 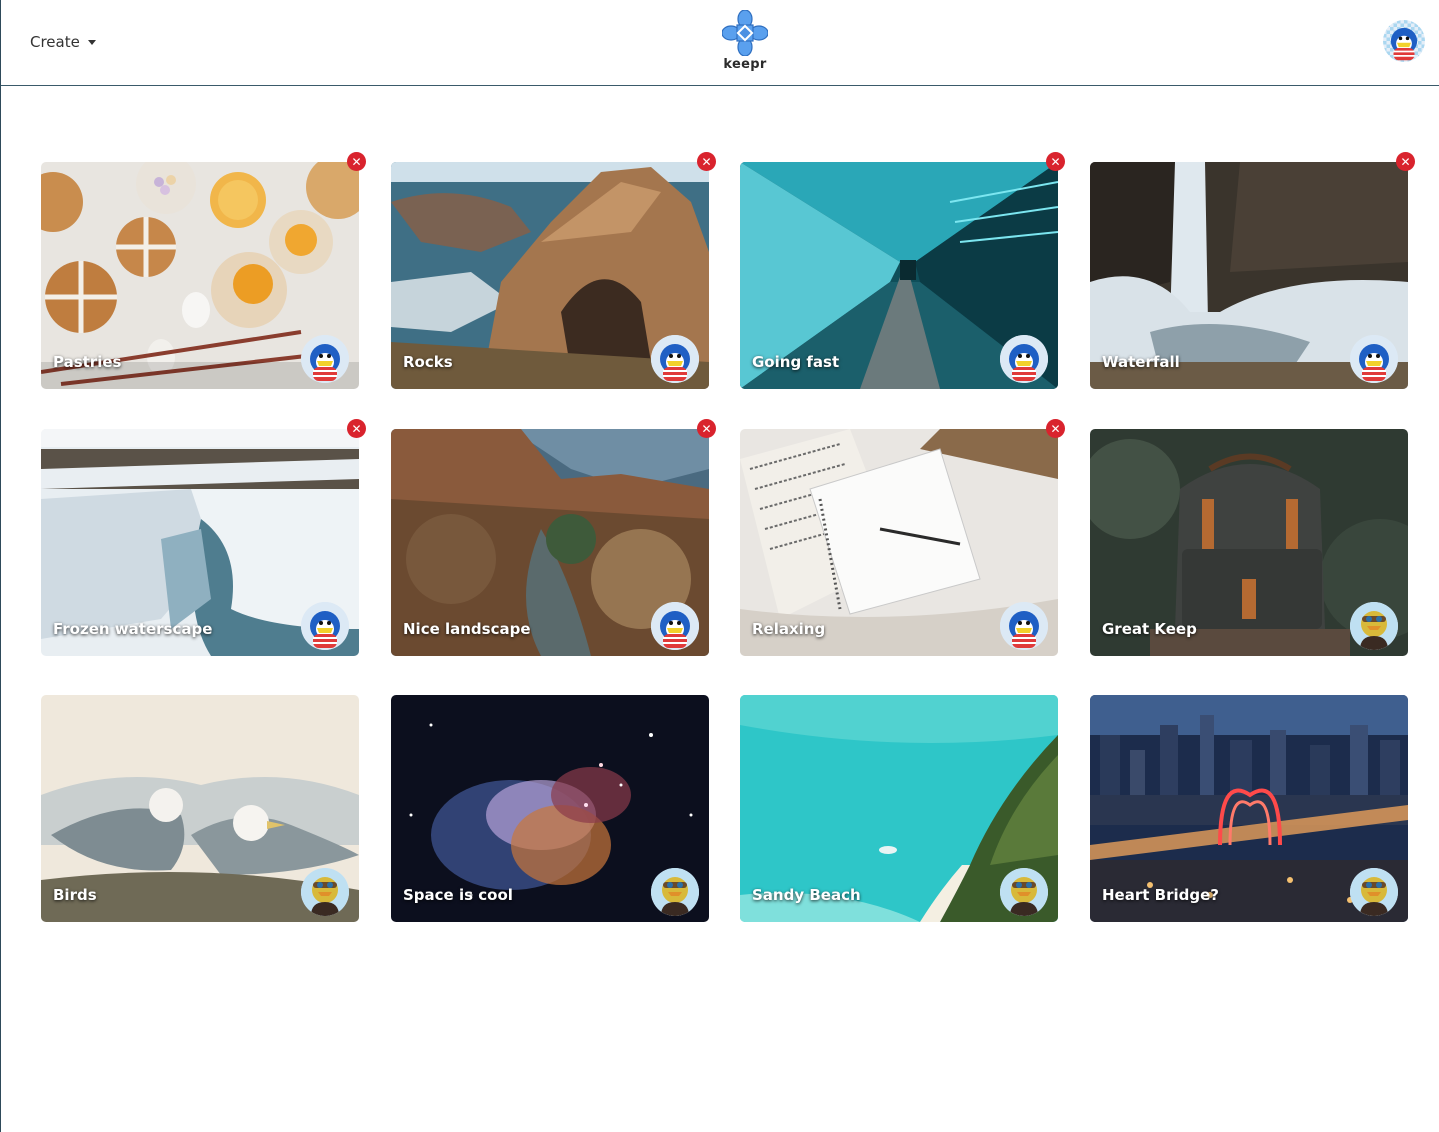 What do you see at coordinates (1252, 270) in the screenshot?
I see `keep-card: Waterfall ✕` at bounding box center [1252, 270].